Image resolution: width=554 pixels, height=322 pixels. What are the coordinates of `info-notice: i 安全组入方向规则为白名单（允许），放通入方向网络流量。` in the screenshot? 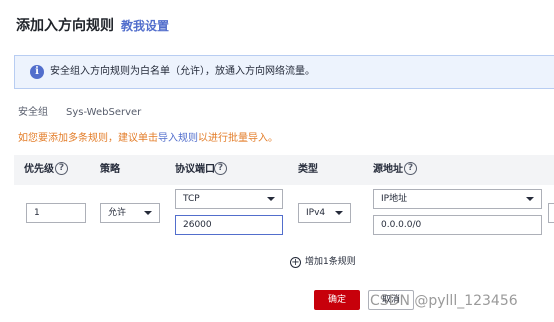 It's located at (284, 72).